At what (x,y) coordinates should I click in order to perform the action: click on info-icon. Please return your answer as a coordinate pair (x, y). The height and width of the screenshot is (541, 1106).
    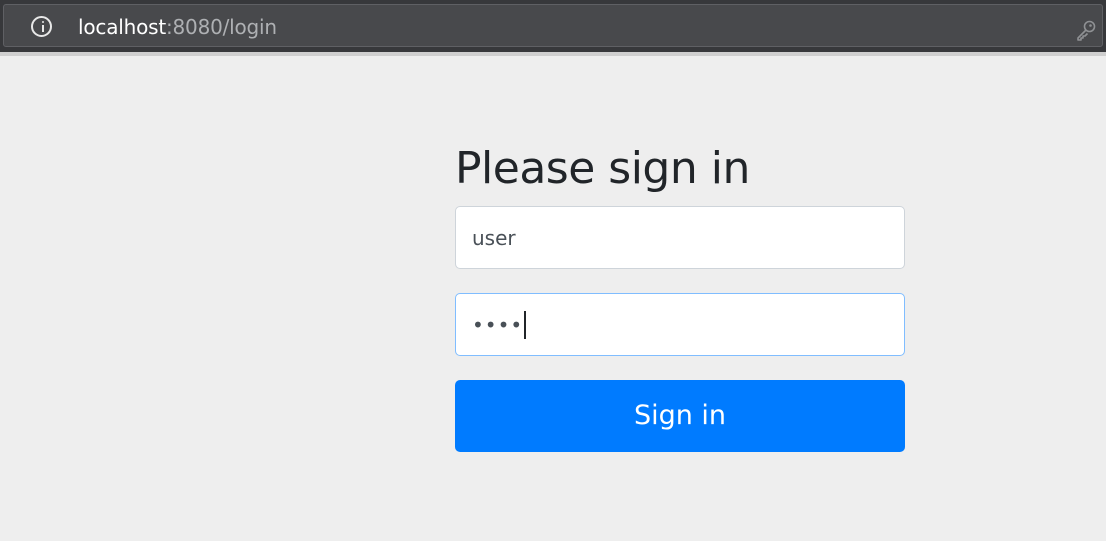
    Looking at the image, I should click on (41, 26).